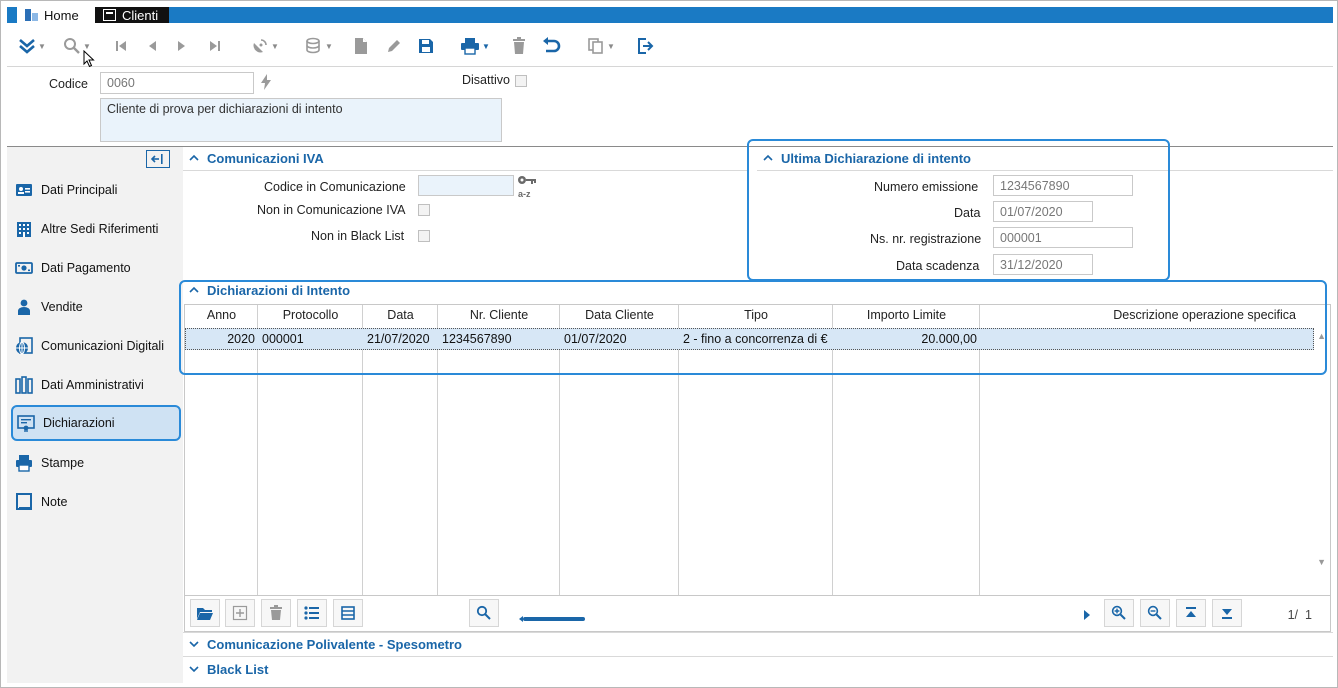  Describe the element at coordinates (486, 46) in the screenshot. I see `dropdown-arrow-icon: ▼` at that location.